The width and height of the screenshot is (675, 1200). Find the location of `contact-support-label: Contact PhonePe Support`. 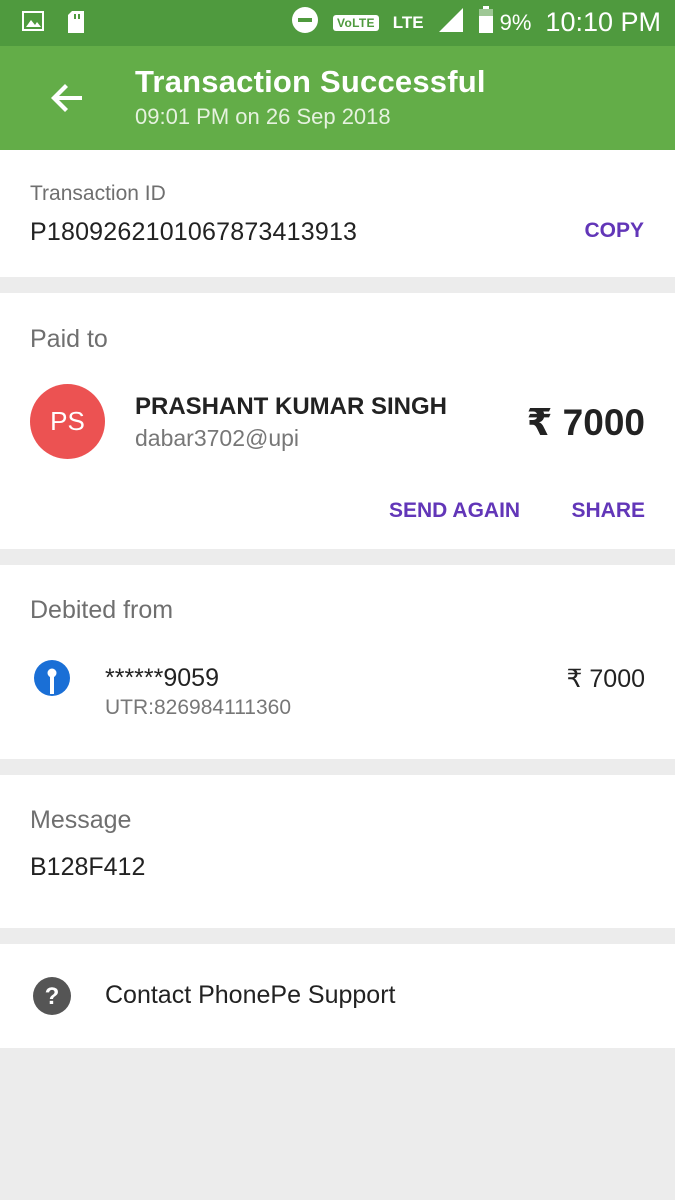

contact-support-label: Contact PhonePe Support is located at coordinates (250, 995).